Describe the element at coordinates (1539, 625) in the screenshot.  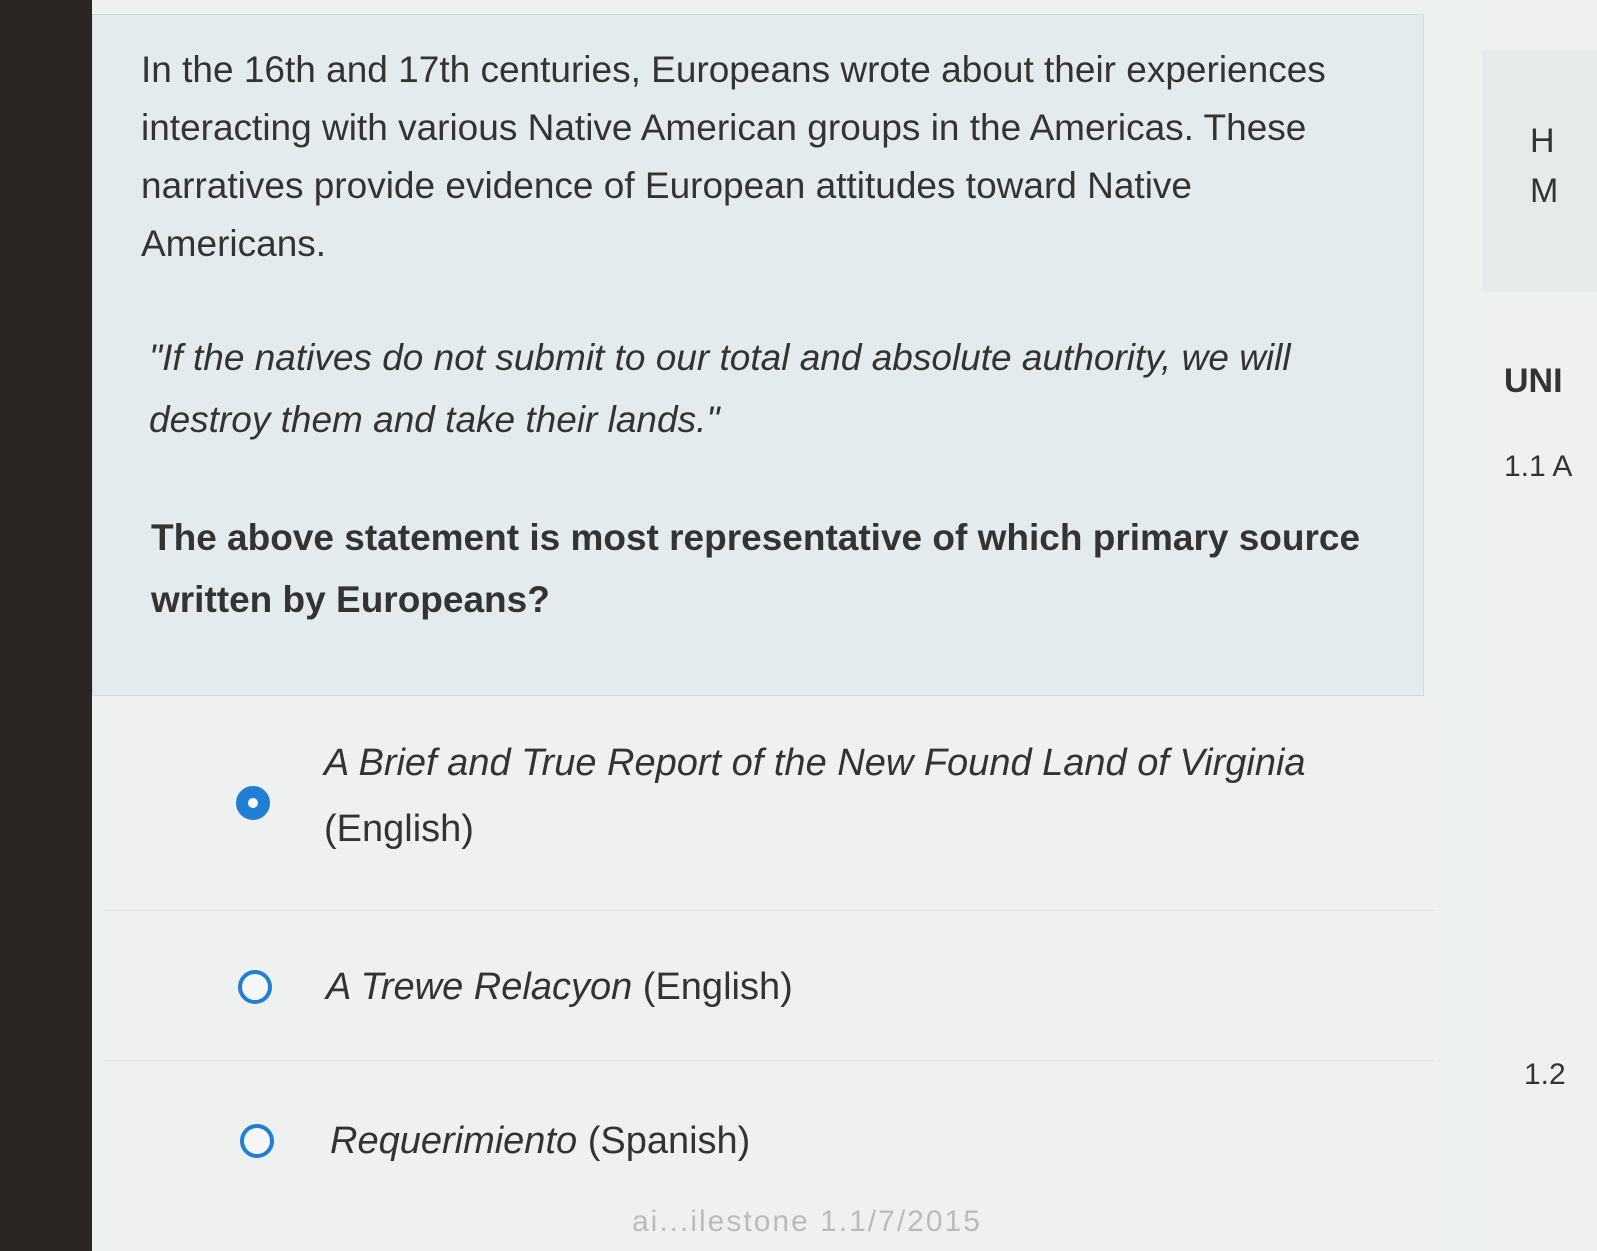
I see `right-sidebar: H M UNI 1.1 A 1.2` at that location.